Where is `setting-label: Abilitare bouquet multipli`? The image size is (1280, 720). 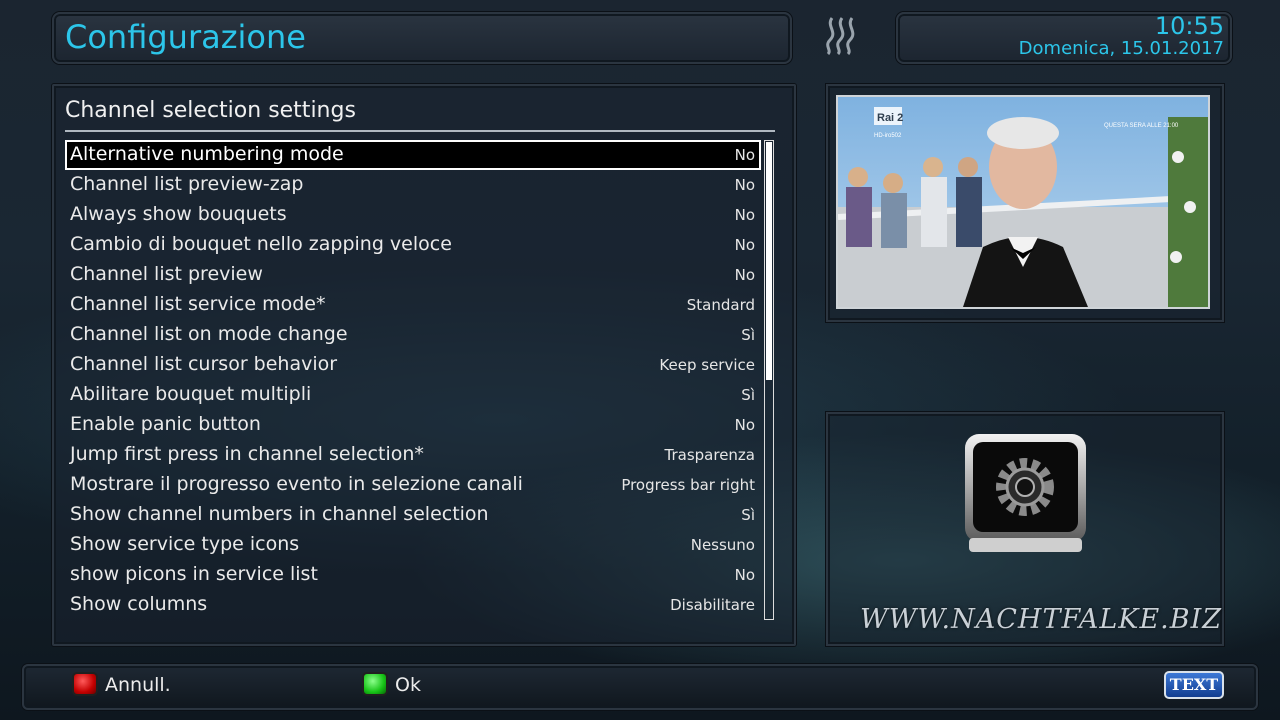 setting-label: Abilitare bouquet multipli is located at coordinates (191, 394).